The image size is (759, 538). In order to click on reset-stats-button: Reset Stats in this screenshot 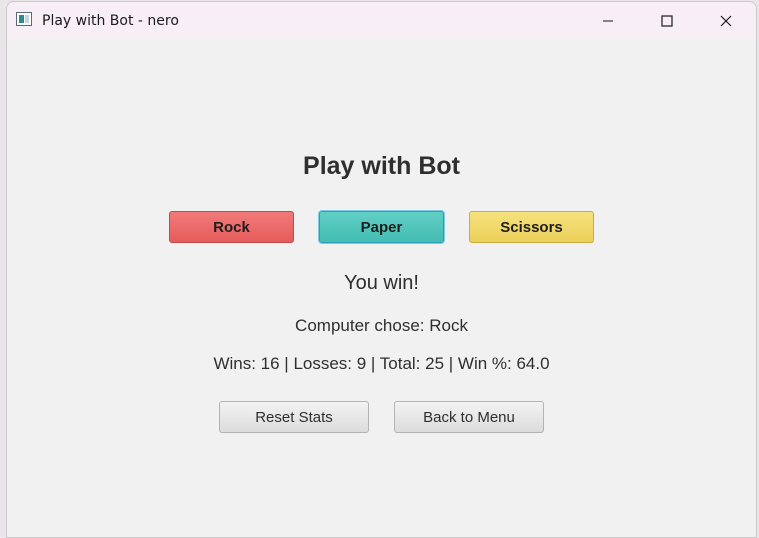, I will do `click(294, 417)`.